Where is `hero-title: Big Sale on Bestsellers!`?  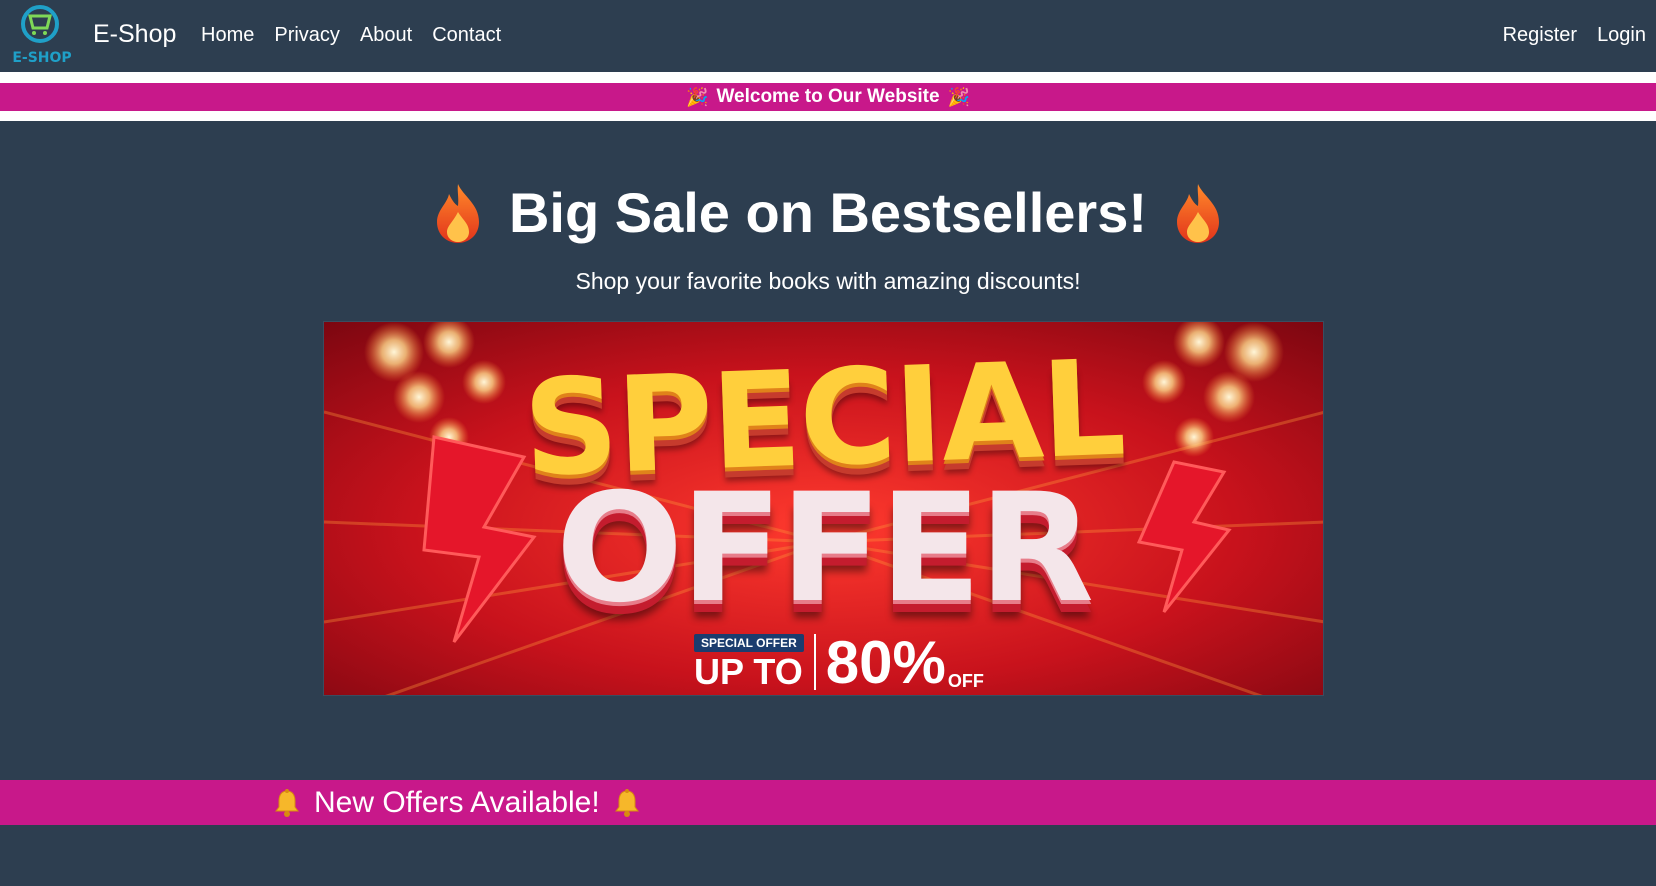 hero-title: Big Sale on Bestsellers! is located at coordinates (827, 212).